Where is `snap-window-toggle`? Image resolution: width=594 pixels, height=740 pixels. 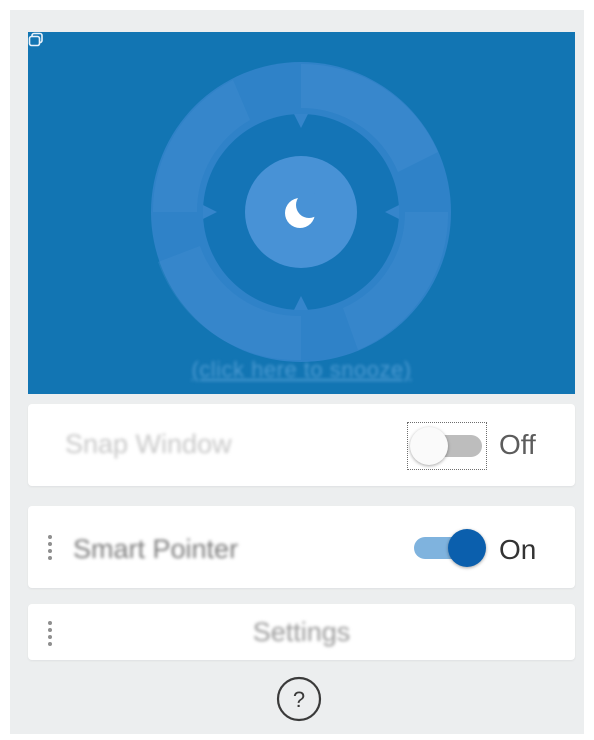 snap-window-toggle is located at coordinates (447, 446).